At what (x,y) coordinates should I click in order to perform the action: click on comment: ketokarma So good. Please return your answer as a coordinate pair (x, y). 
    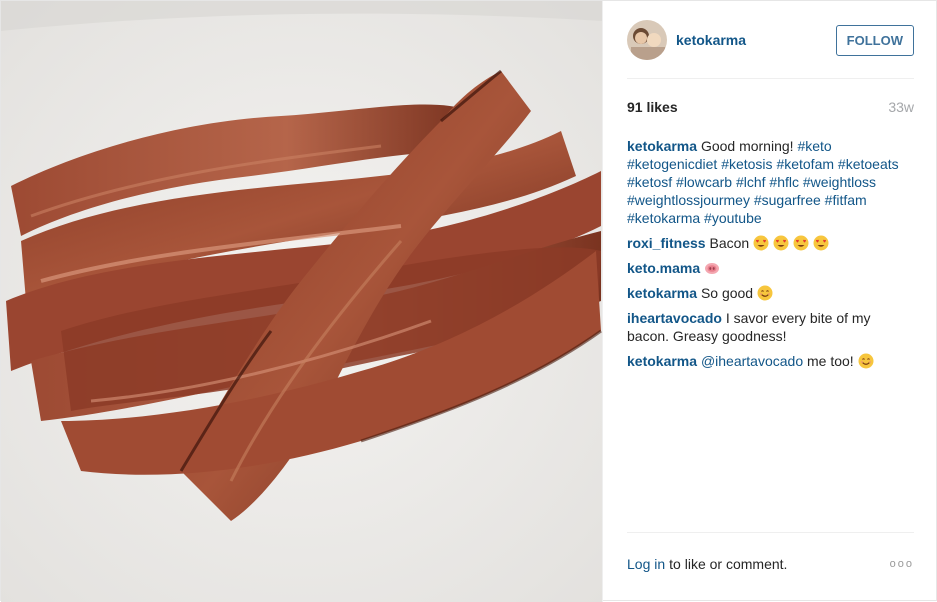
    Looking at the image, I should click on (770, 293).